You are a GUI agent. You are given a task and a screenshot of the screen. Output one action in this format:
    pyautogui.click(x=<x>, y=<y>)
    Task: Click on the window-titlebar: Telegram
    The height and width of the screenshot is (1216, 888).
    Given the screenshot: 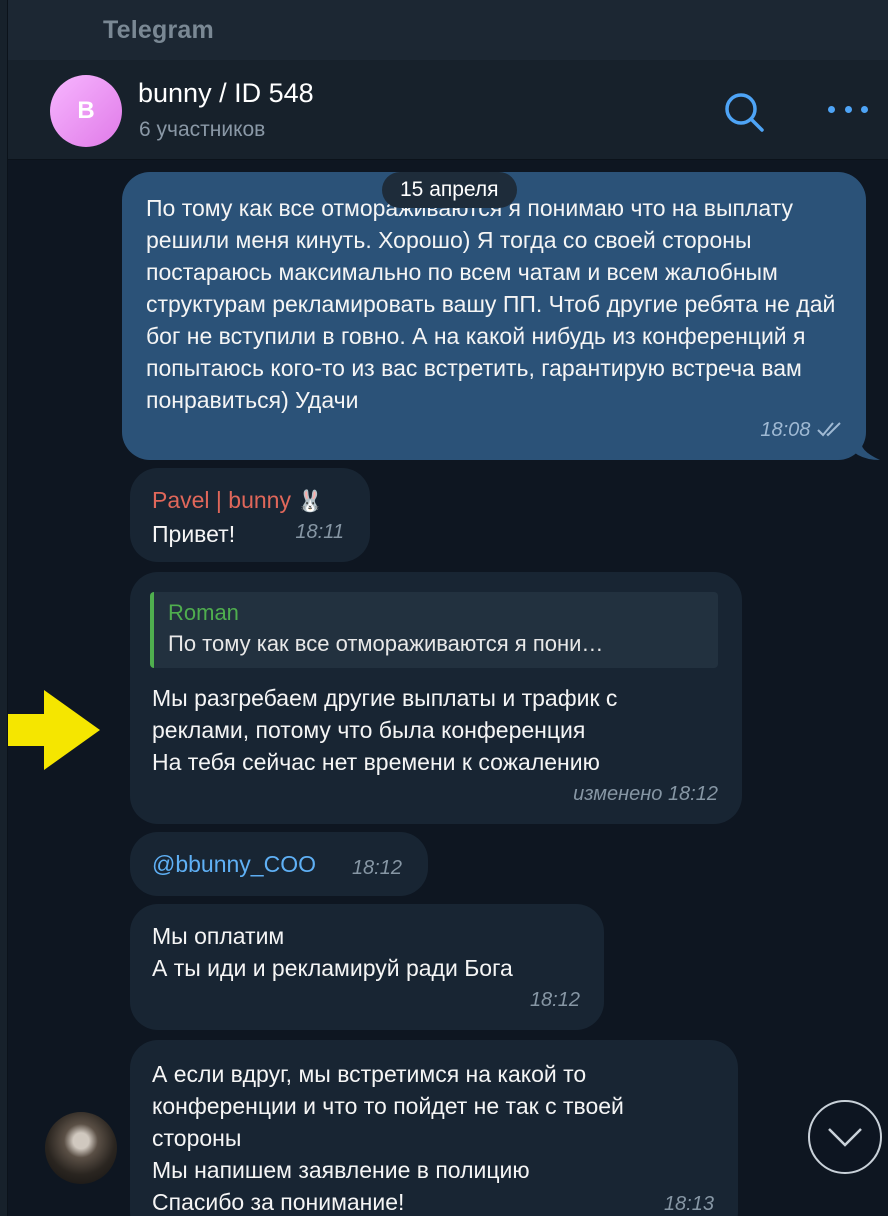 What is the action you would take?
    pyautogui.click(x=444, y=30)
    